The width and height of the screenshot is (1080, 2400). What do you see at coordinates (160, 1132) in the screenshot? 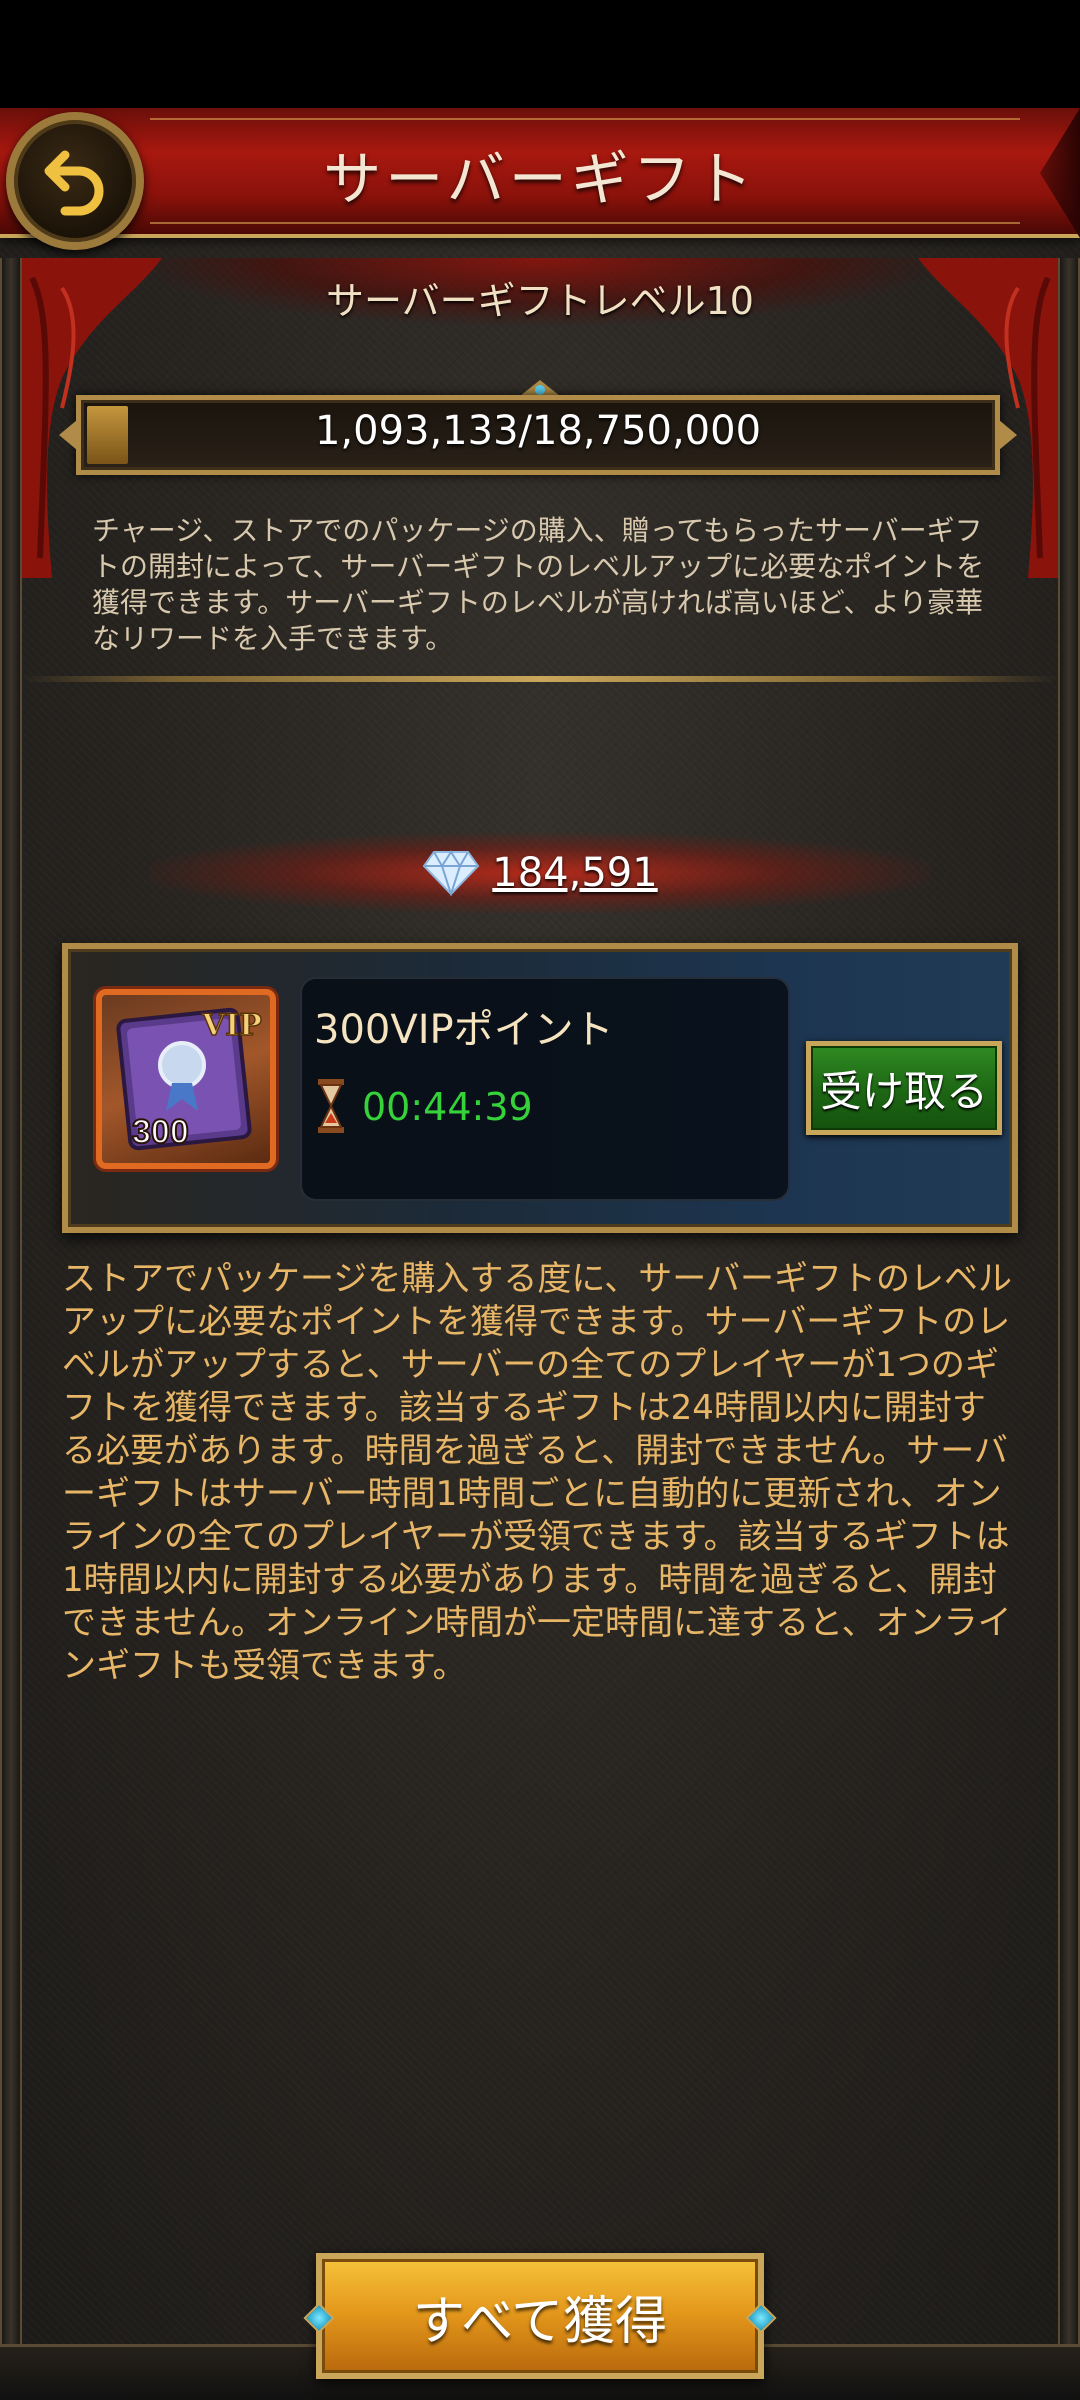
I see `vip-amount-text: 300` at bounding box center [160, 1132].